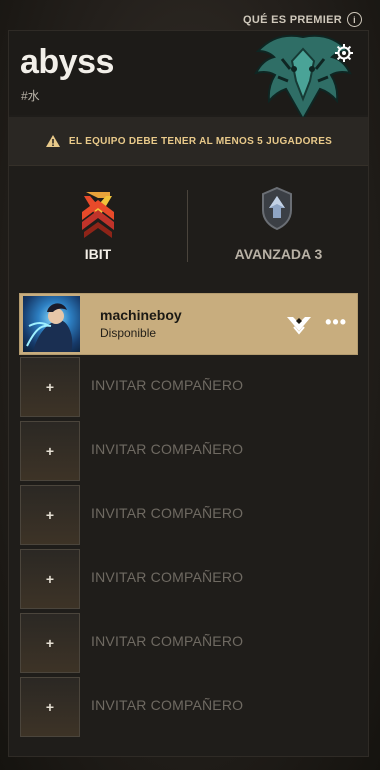  Describe the element at coordinates (344, 53) in the screenshot. I see `settings-gear-icon` at that location.